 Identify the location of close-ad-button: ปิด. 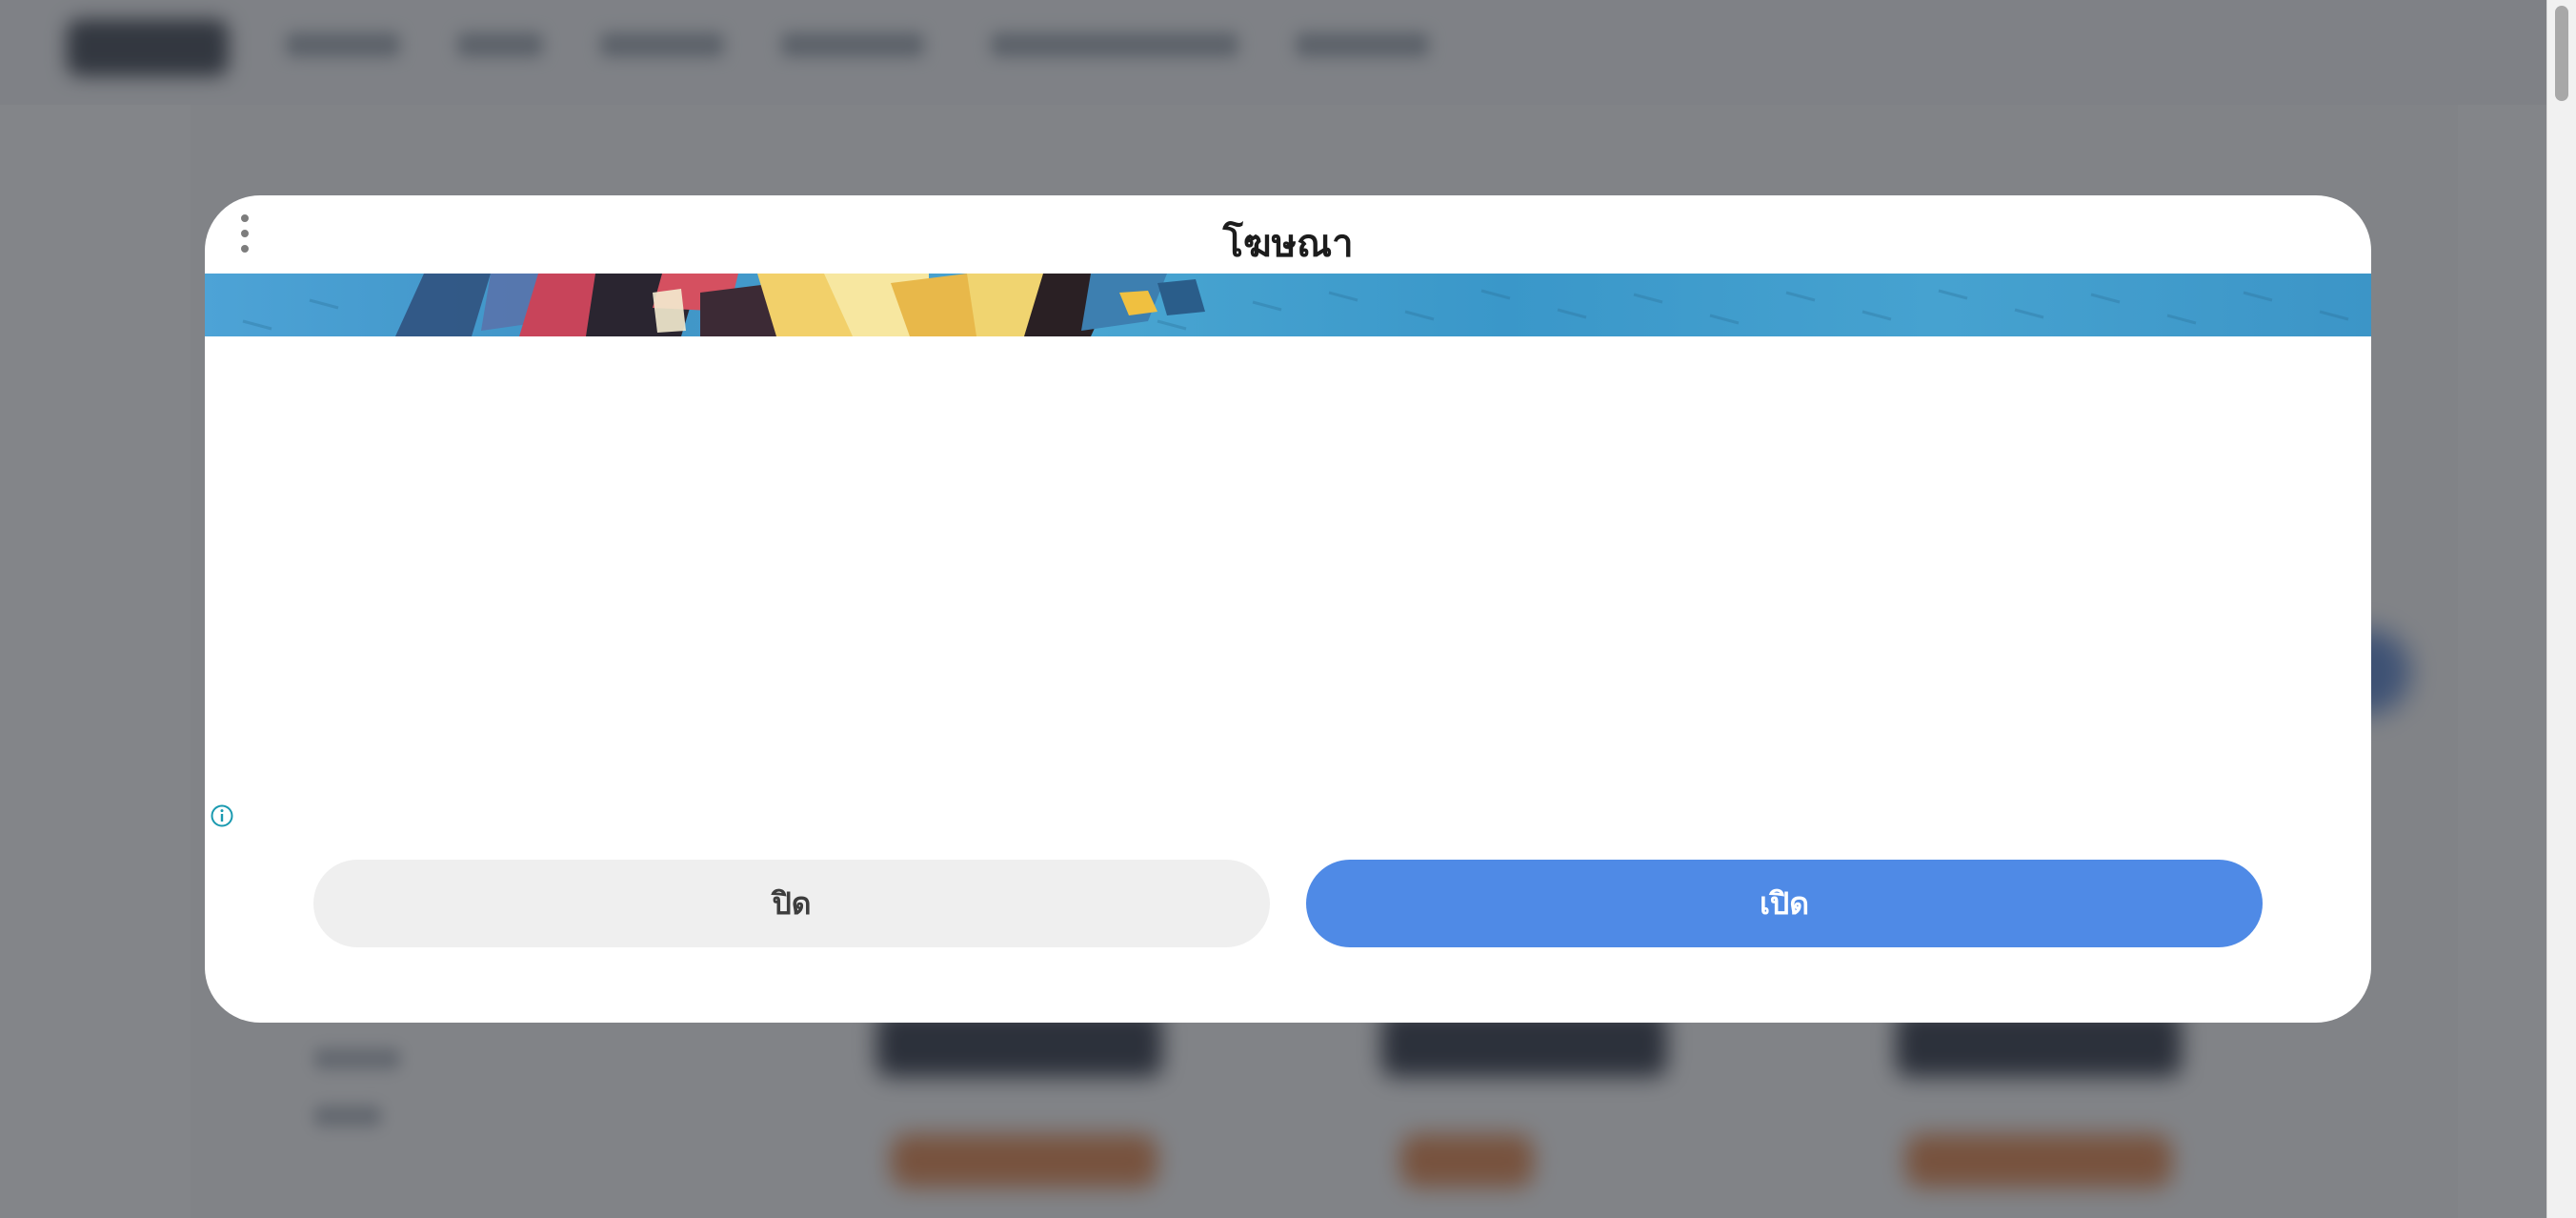
(792, 903).